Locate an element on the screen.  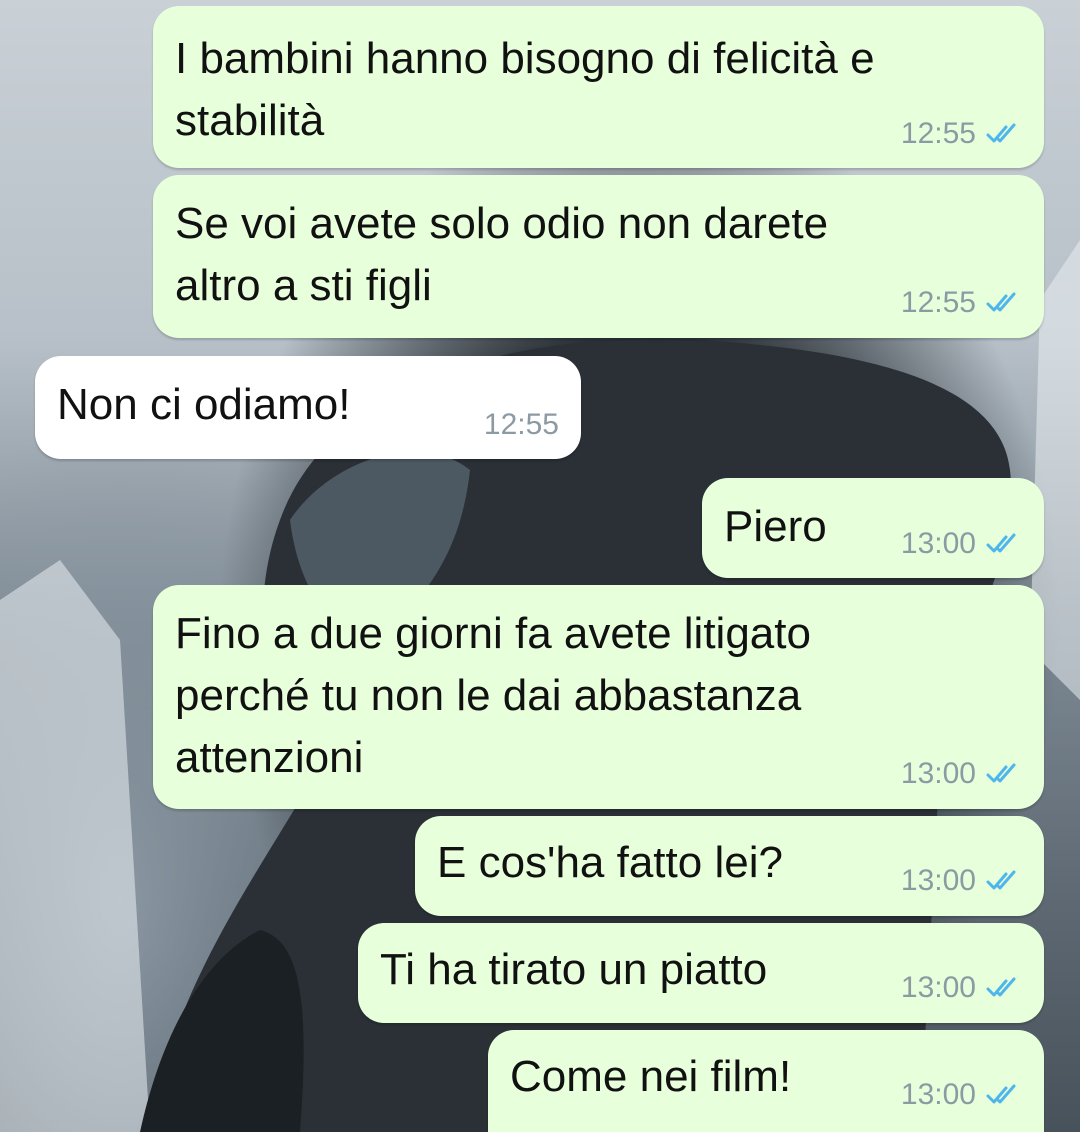
incoming-message-bubble: Non ci odiamo! 12:55 is located at coordinates (308, 407).